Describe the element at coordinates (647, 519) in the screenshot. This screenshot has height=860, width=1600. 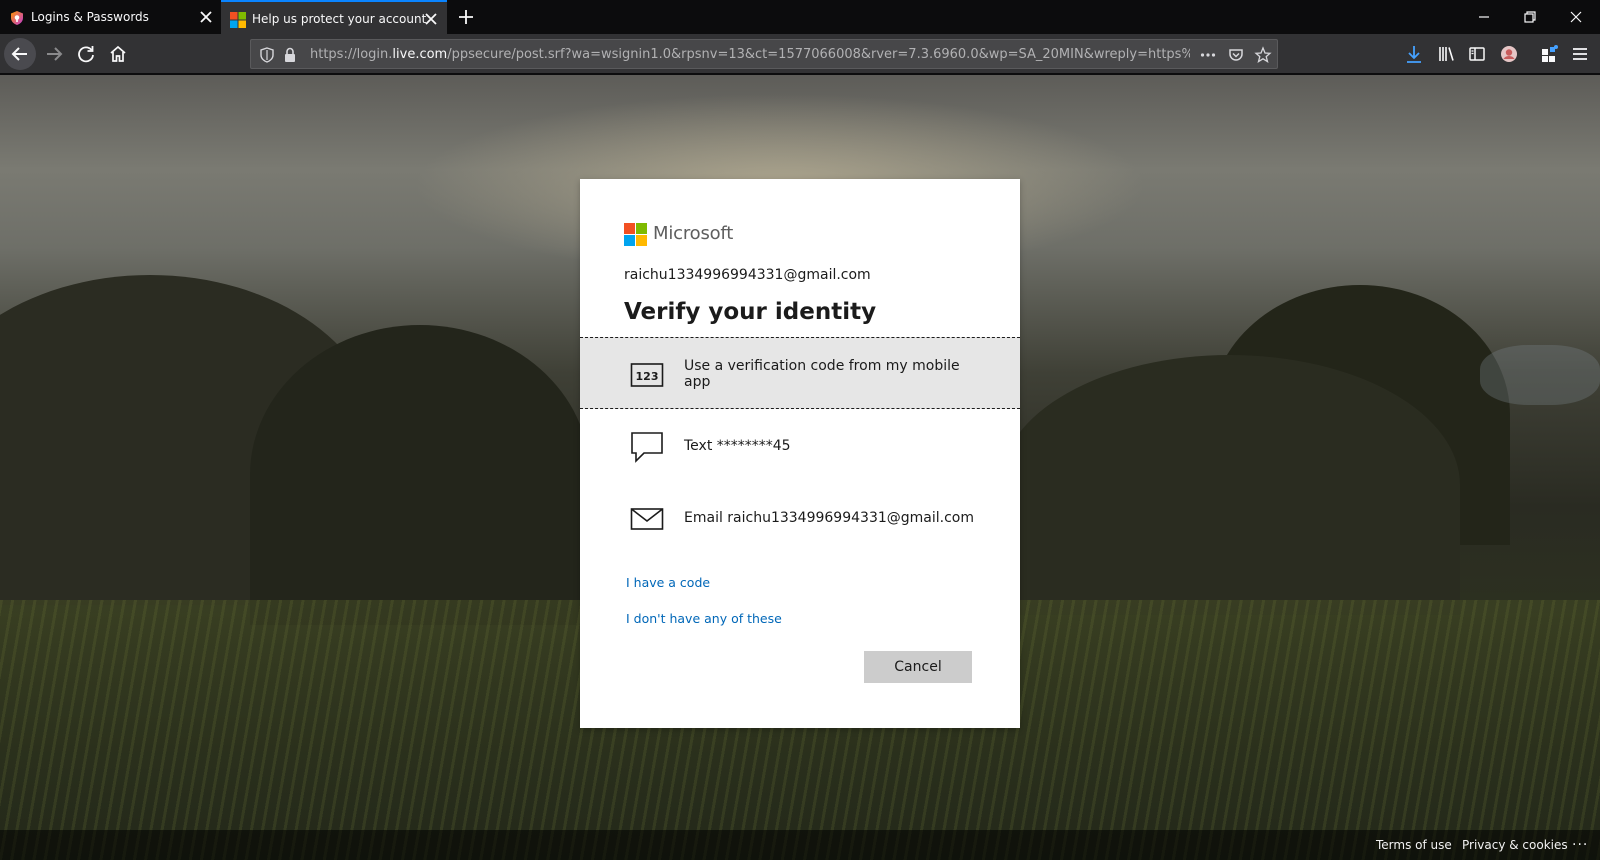
I see `email-envelope-icon` at that location.